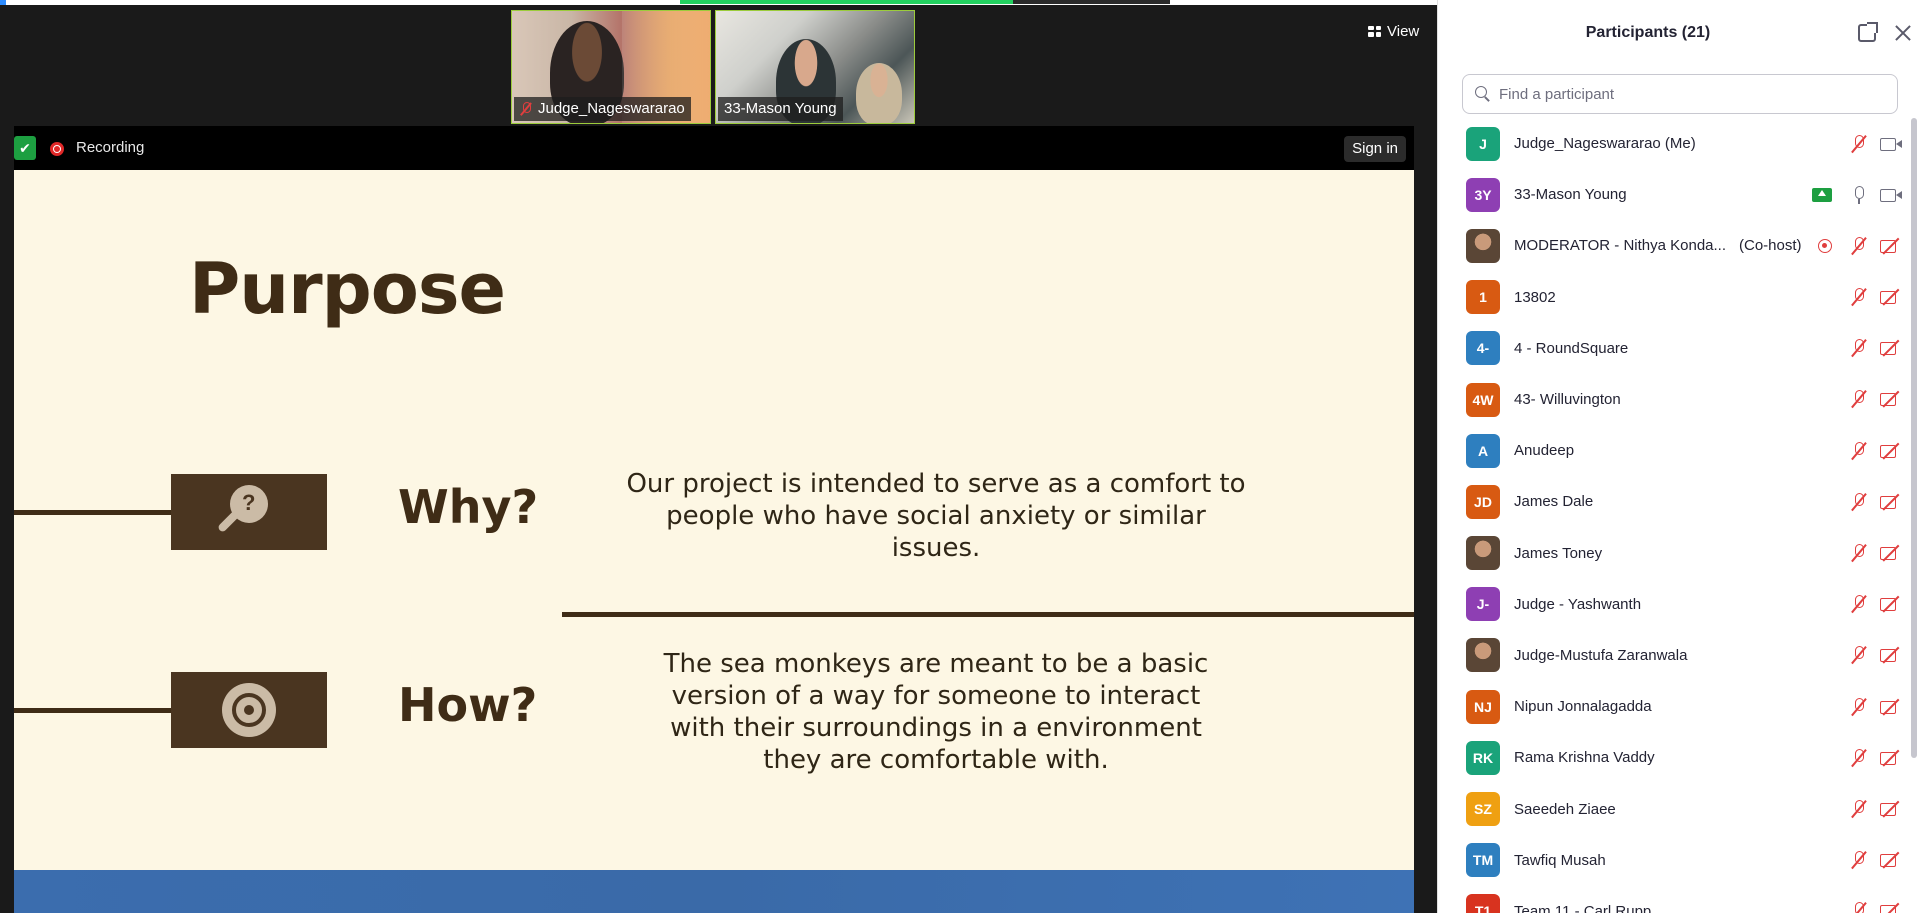  I want to click on participant-name: 4 - RoundSquare, so click(1571, 348).